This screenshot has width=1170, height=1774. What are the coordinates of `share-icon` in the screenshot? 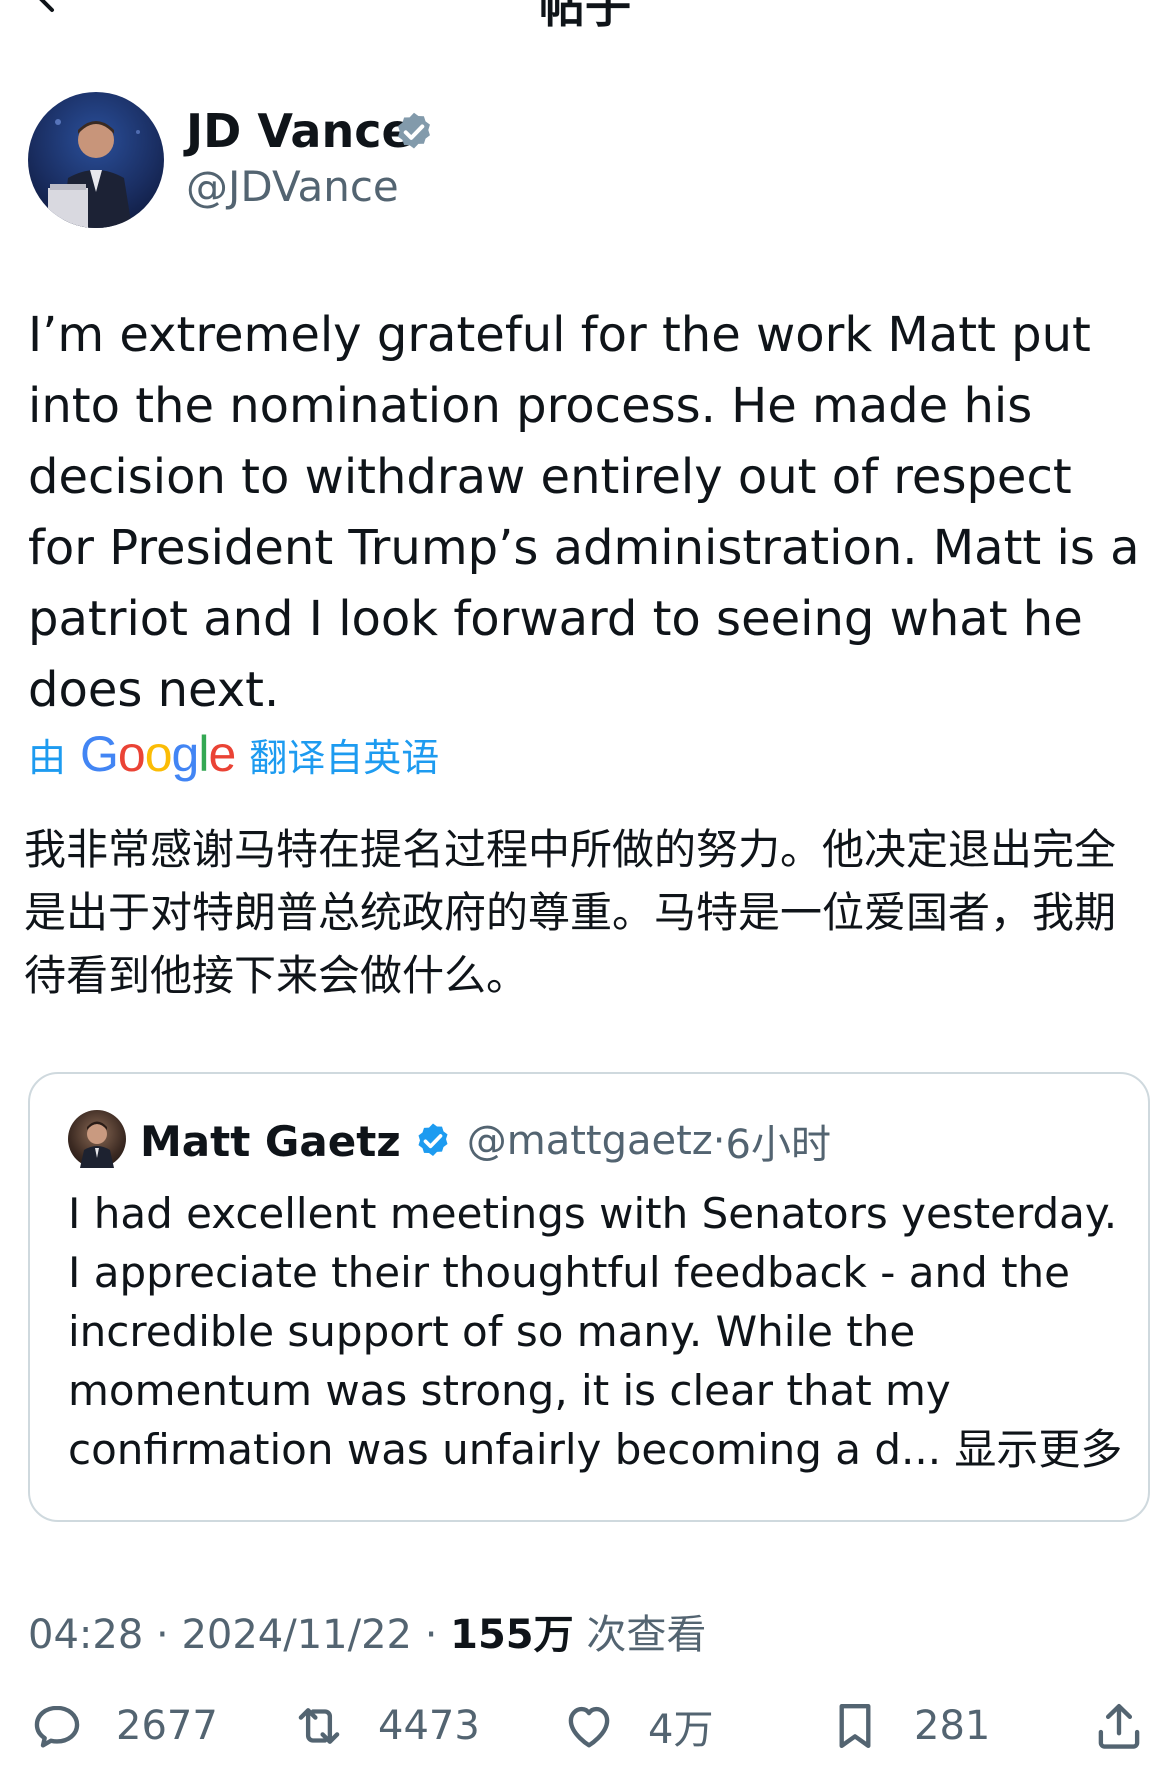 It's located at (1119, 1726).